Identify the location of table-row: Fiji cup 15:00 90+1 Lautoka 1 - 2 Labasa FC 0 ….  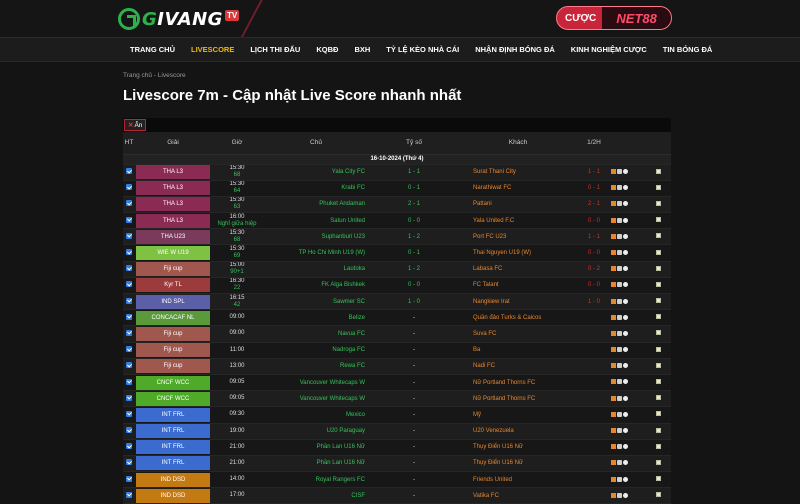
(397, 269).